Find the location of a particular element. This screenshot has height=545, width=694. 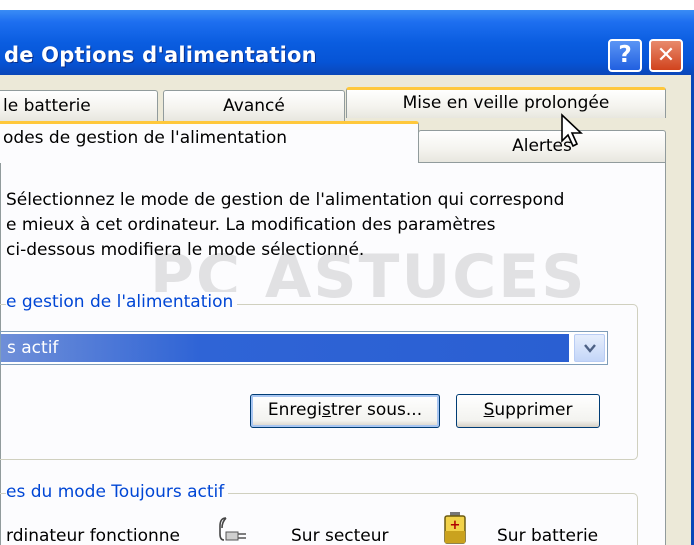

tab-alertes: Alertes is located at coordinates (542, 146).